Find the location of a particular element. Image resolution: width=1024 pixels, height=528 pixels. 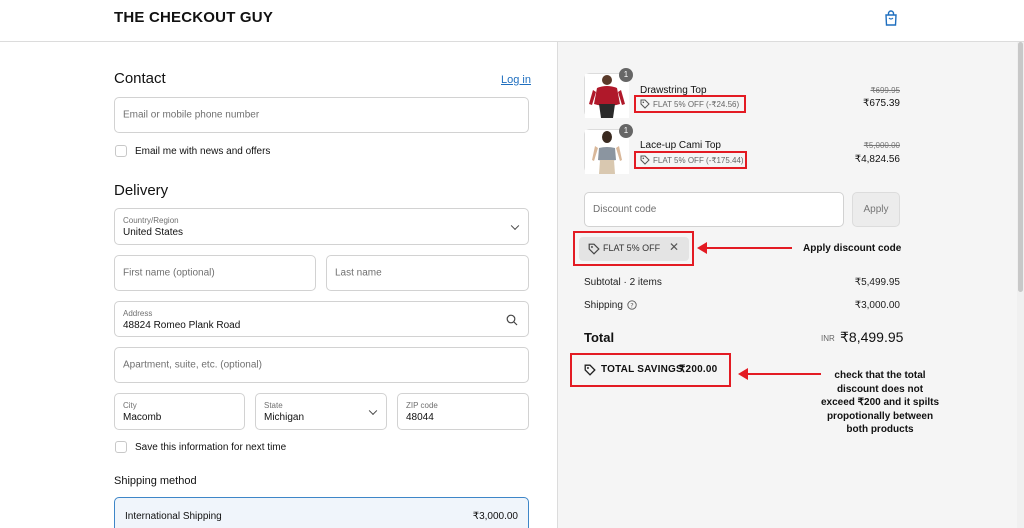

shipping-value: ₹3,000.00 is located at coordinates (877, 305).